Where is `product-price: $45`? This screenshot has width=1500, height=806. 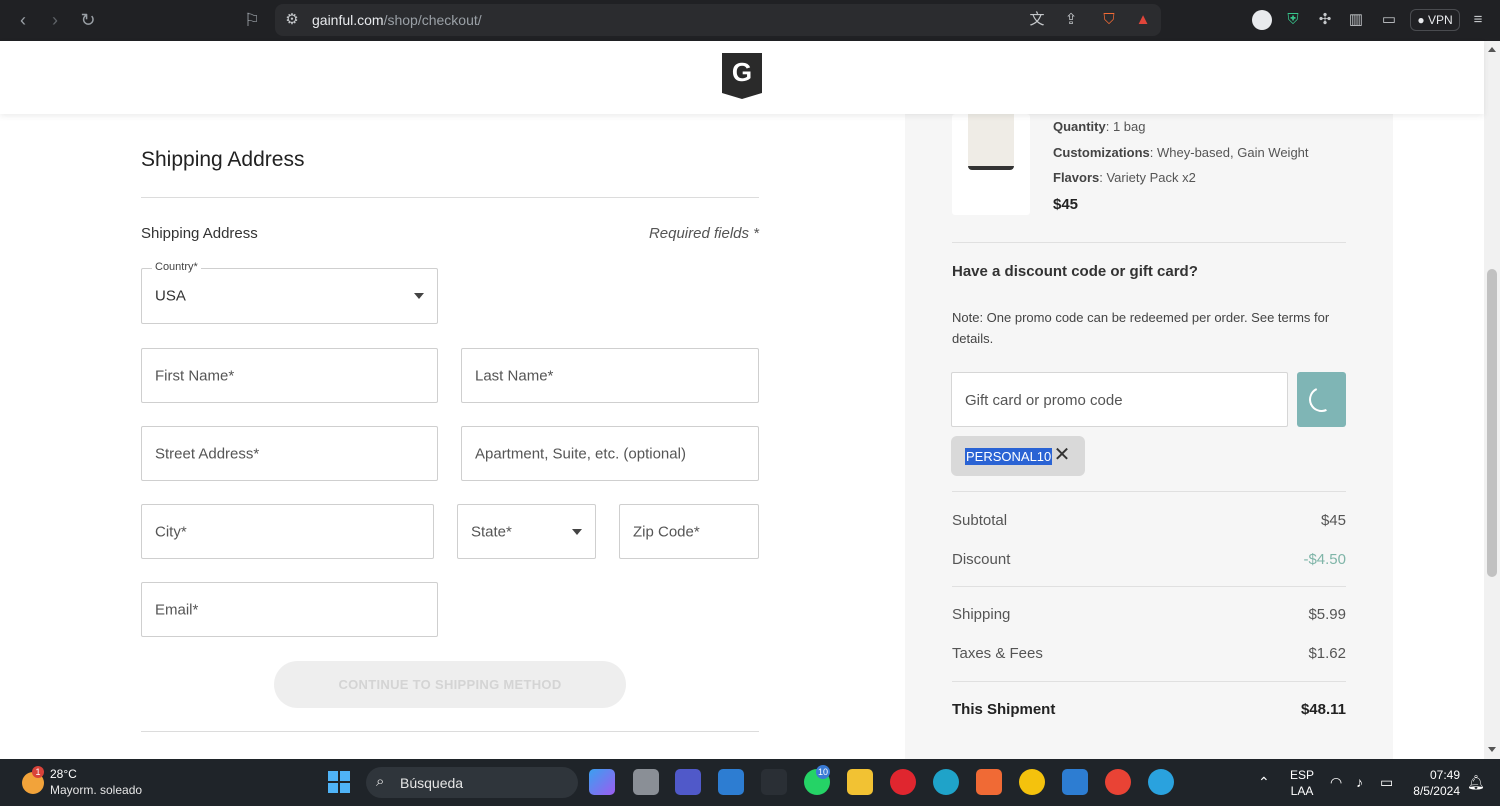 product-price: $45 is located at coordinates (1066, 204).